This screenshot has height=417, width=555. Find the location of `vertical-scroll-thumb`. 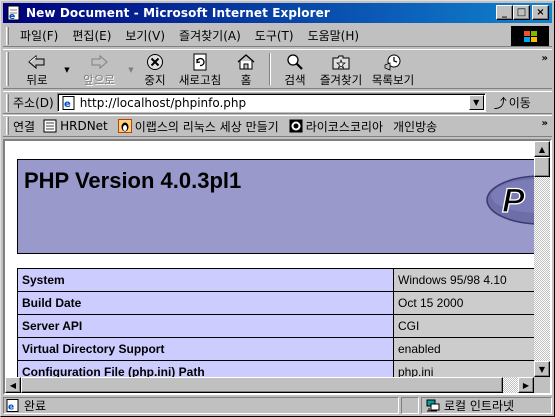

vertical-scroll-thumb is located at coordinates (542, 167).